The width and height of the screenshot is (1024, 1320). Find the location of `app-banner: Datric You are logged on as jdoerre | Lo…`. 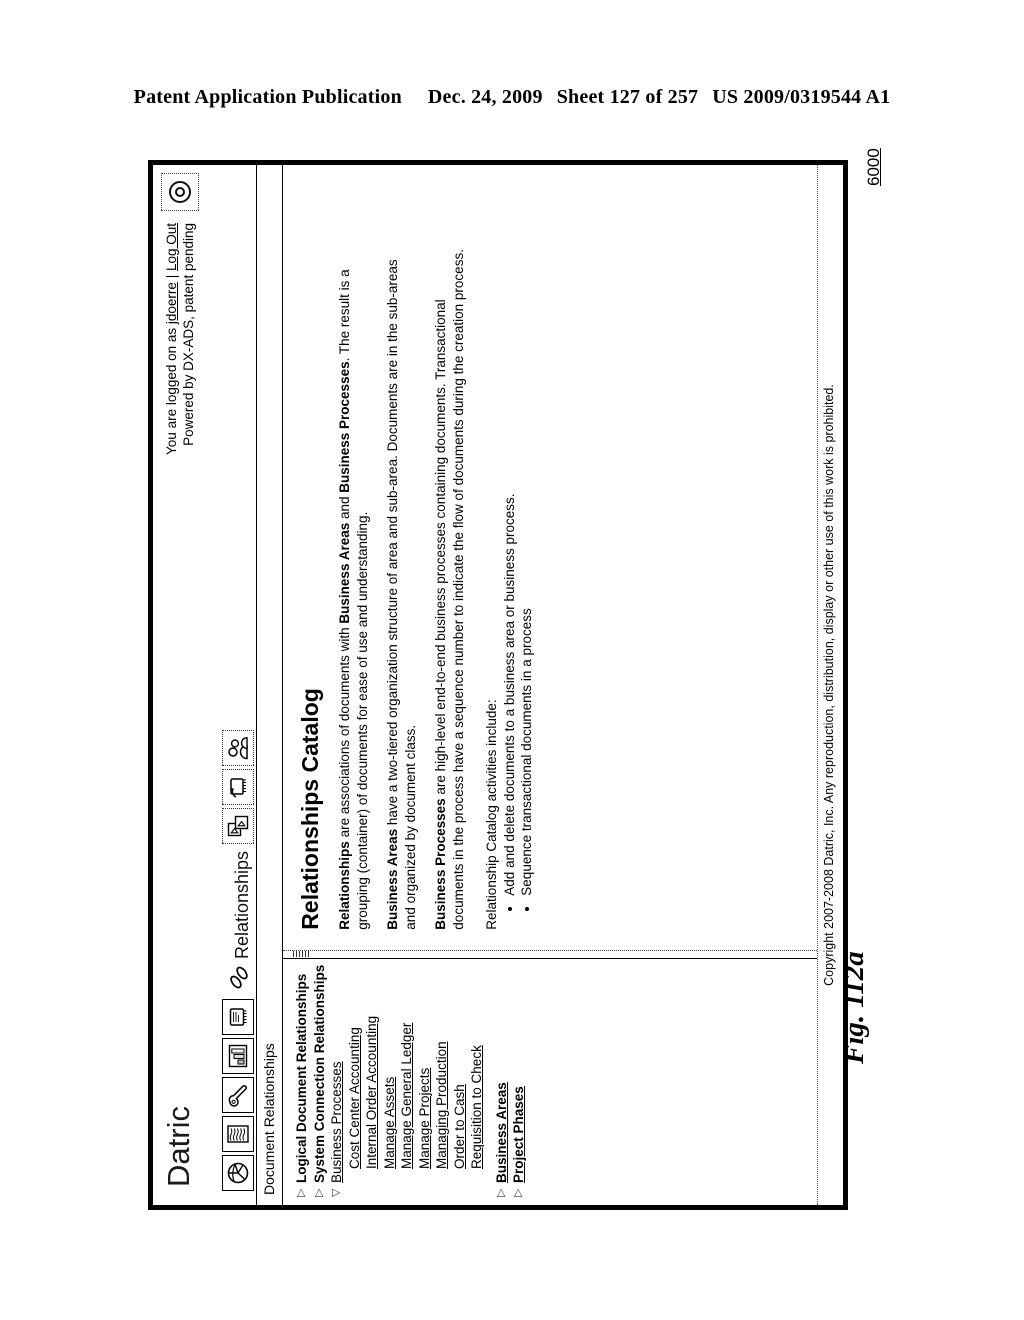

app-banner: Datric You are logged on as jdoerre | Lo… is located at coordinates (205, 685).